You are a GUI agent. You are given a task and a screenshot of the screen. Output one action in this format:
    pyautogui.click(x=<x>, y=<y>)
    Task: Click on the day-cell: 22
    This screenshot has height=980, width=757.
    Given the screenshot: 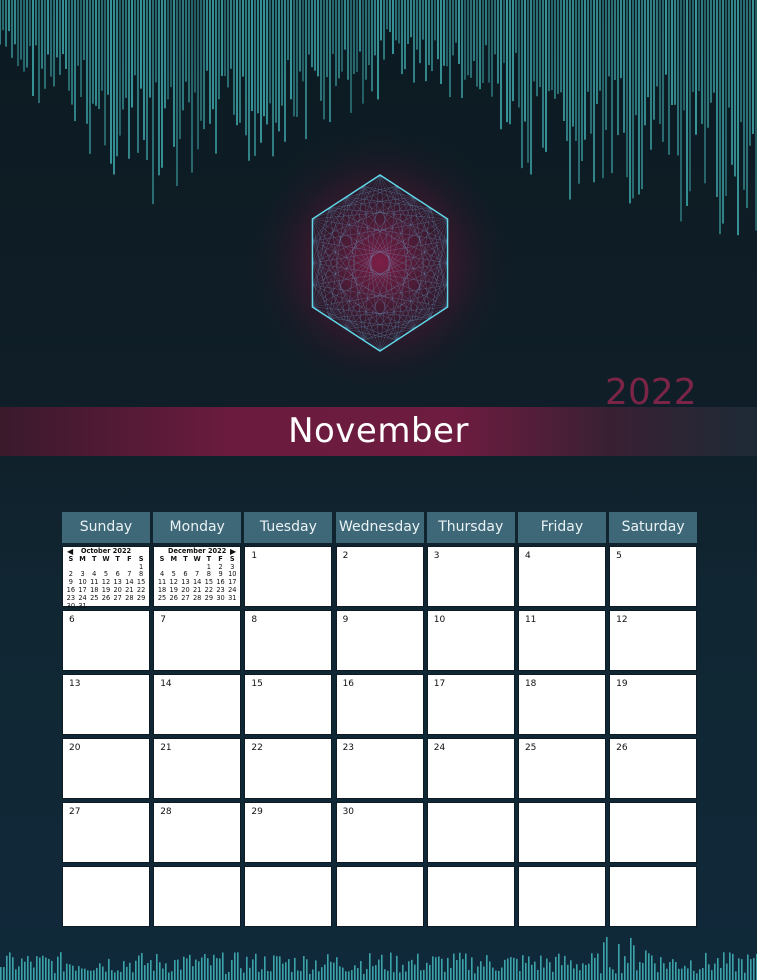 What is the action you would take?
    pyautogui.click(x=288, y=768)
    